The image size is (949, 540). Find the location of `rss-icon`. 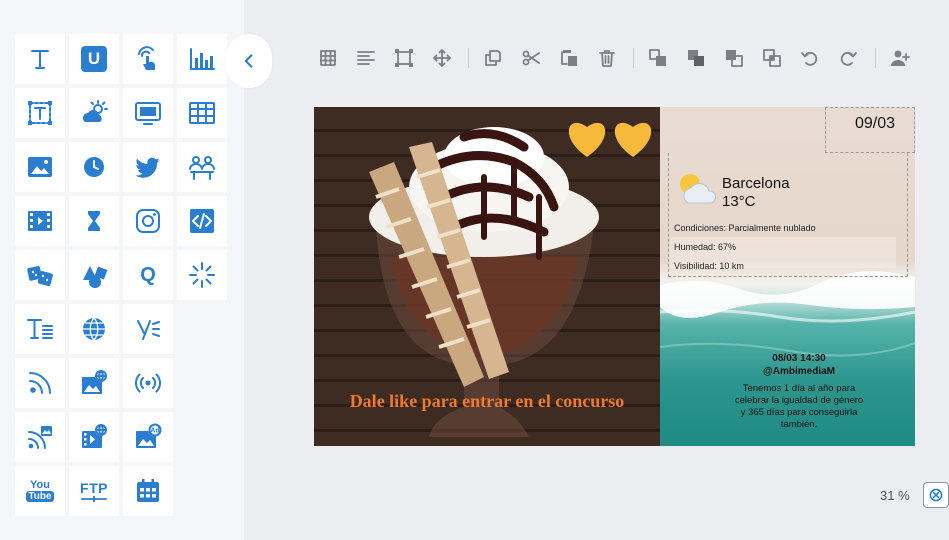

rss-icon is located at coordinates (40, 383).